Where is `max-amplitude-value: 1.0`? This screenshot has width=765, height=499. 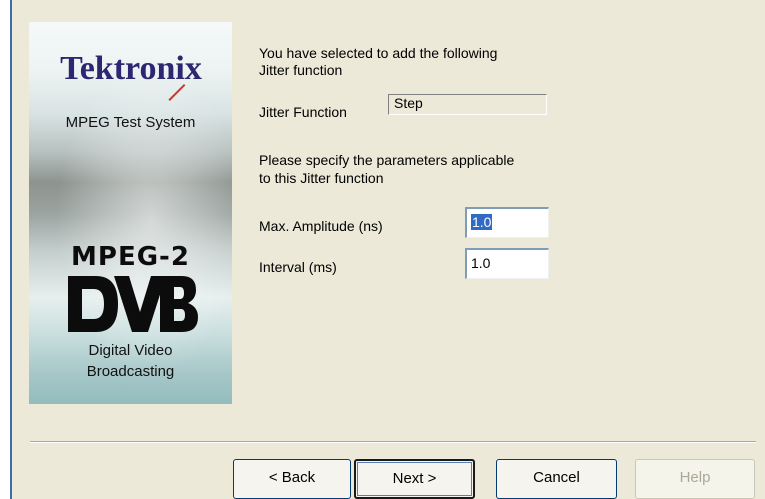
max-amplitude-value: 1.0 is located at coordinates (482, 222).